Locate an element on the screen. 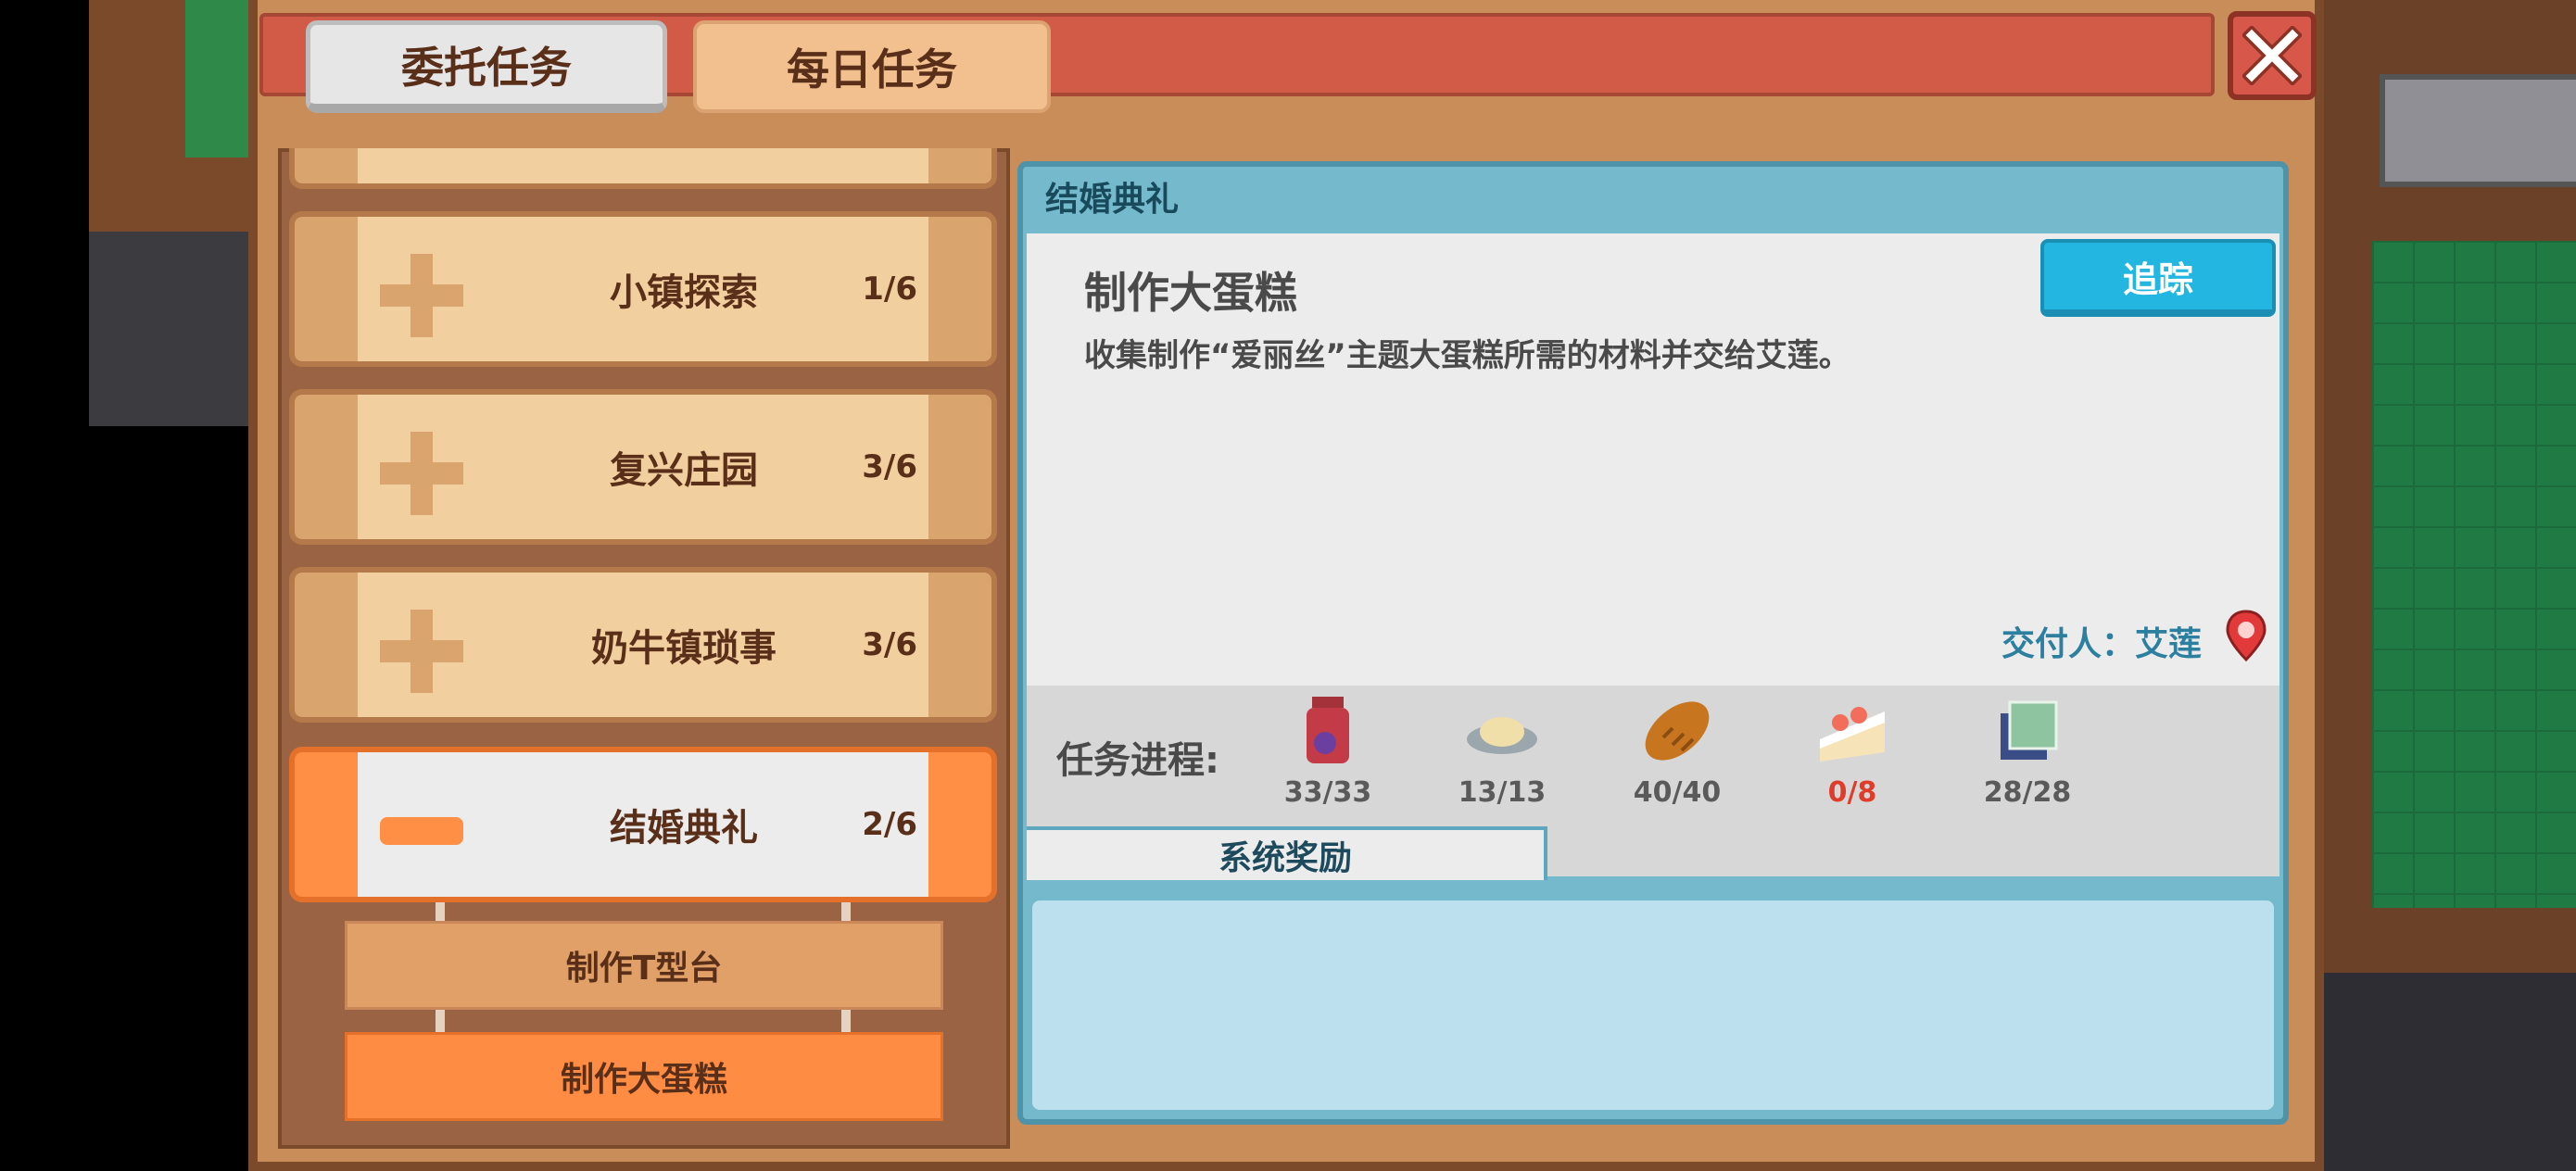  tab-system-reward: 系统奖励 is located at coordinates (1287, 853).